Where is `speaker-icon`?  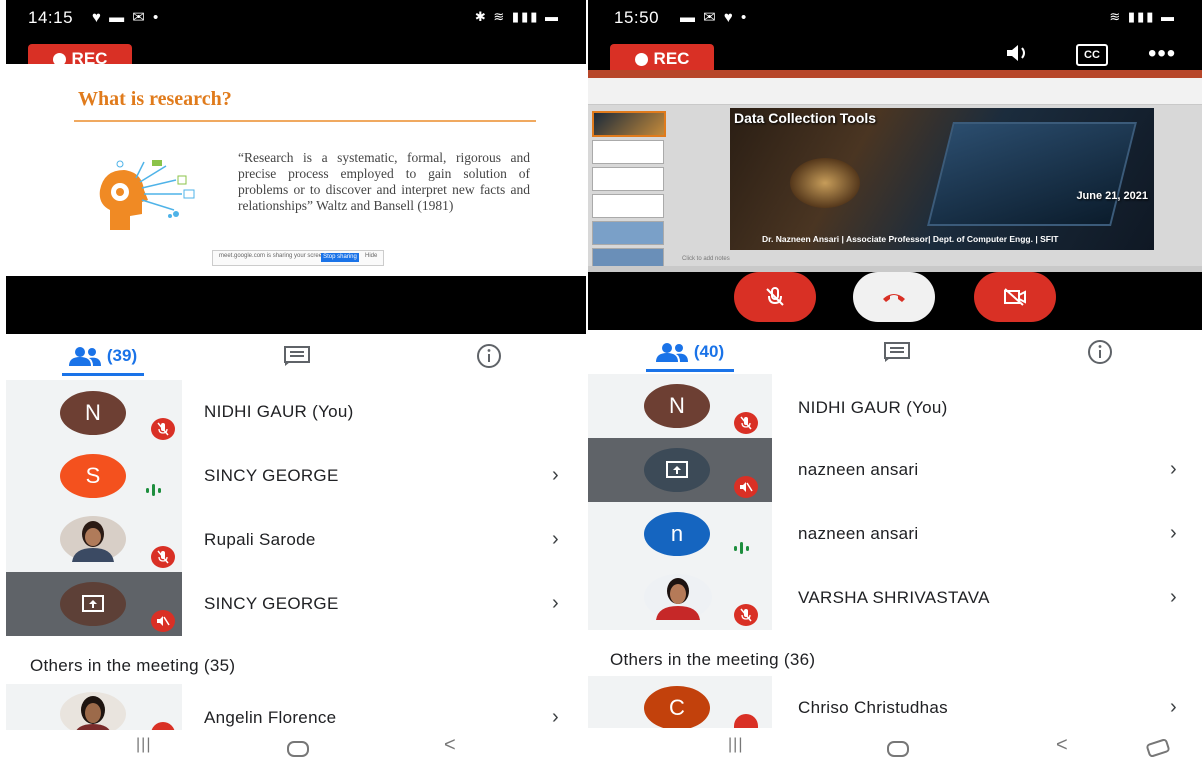
speaker-icon is located at coordinates (1017, 53).